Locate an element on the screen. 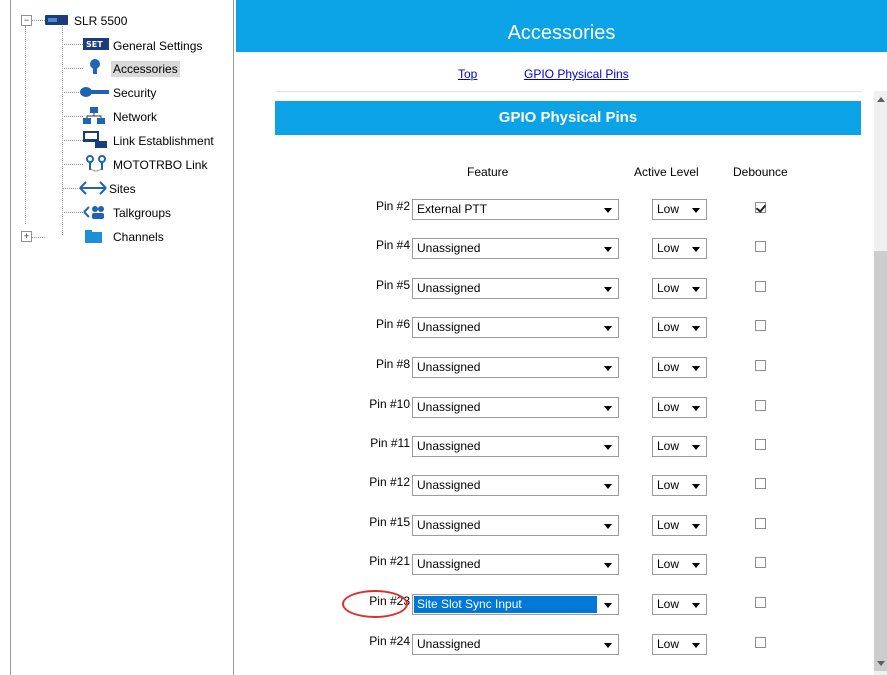 This screenshot has width=887, height=675. tree-item-accessories: Accessories is located at coordinates (145, 69).